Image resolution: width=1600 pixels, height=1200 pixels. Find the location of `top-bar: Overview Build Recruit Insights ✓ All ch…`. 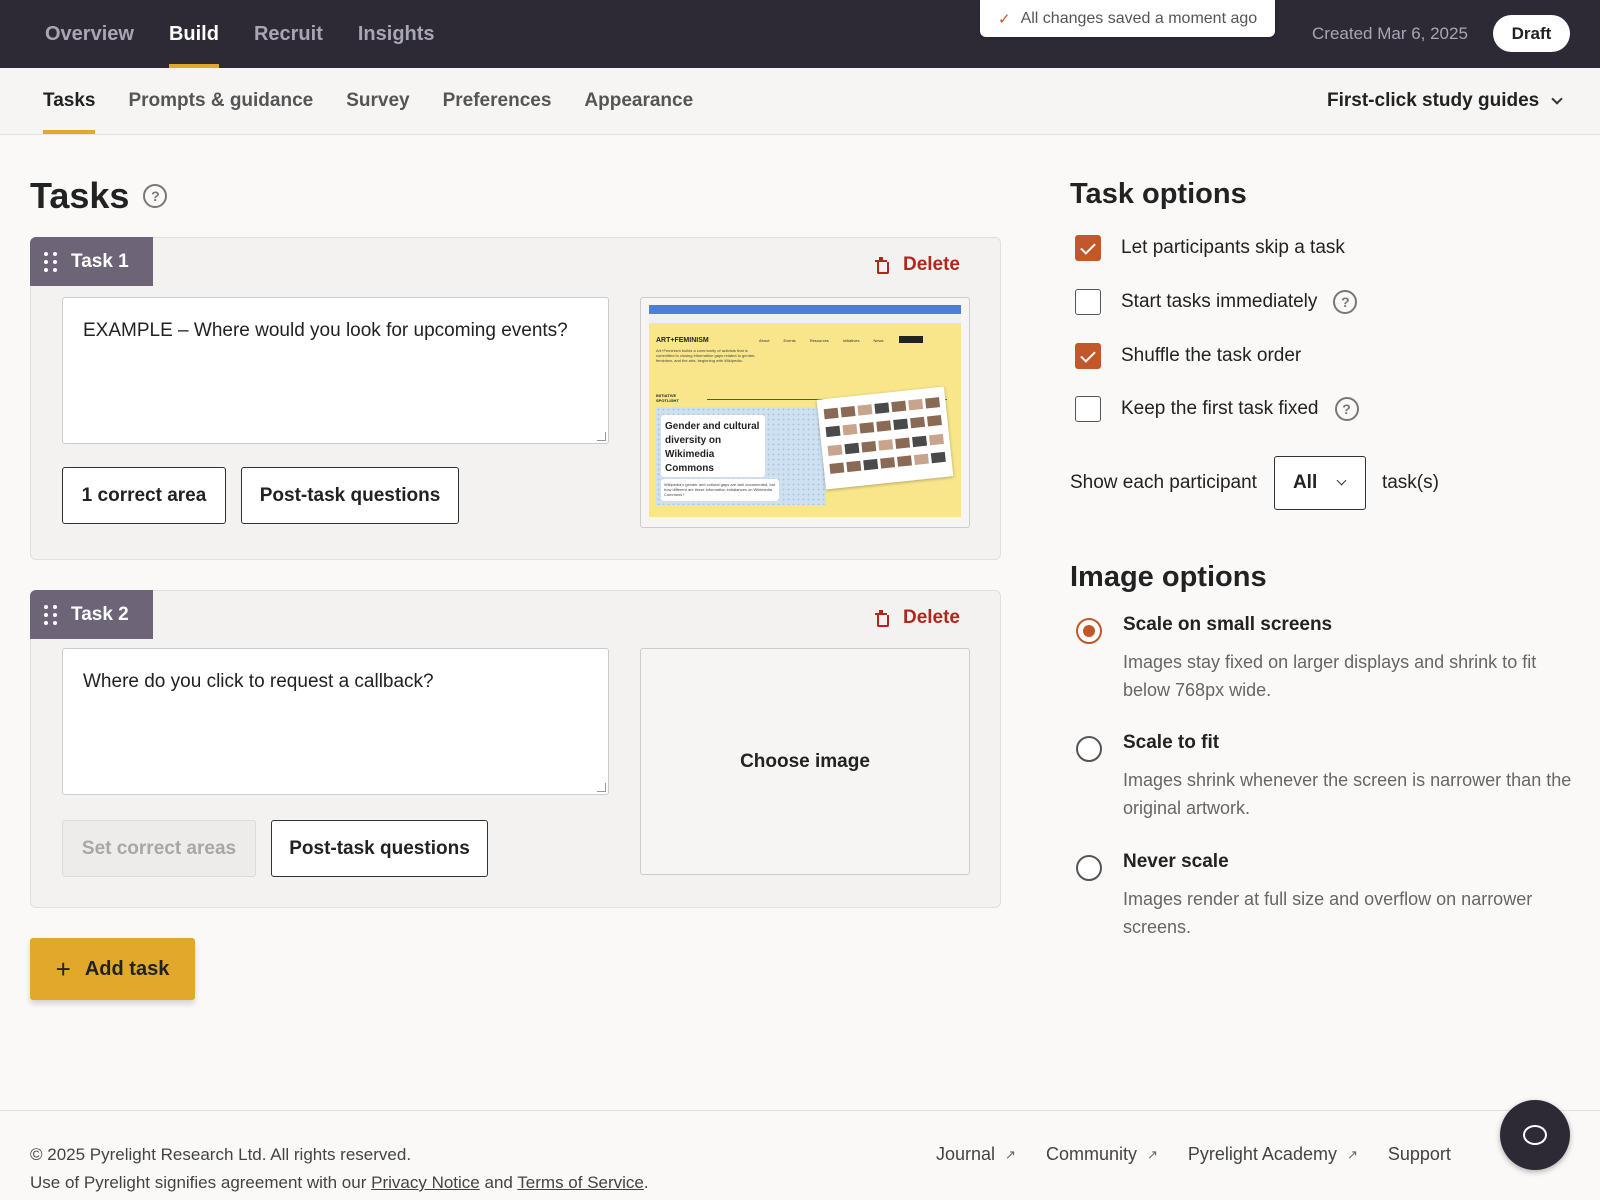

top-bar: Overview Build Recruit Insights ✓ All ch… is located at coordinates (800, 34).